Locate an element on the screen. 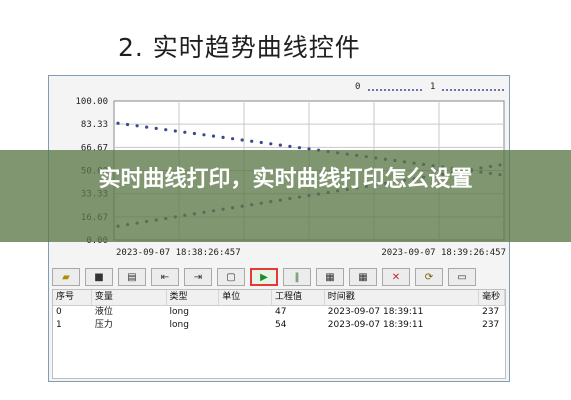 The height and width of the screenshot is (400, 571). banner-title: 实时曲线打印，实时曲线打印怎么设置 is located at coordinates (285, 179).